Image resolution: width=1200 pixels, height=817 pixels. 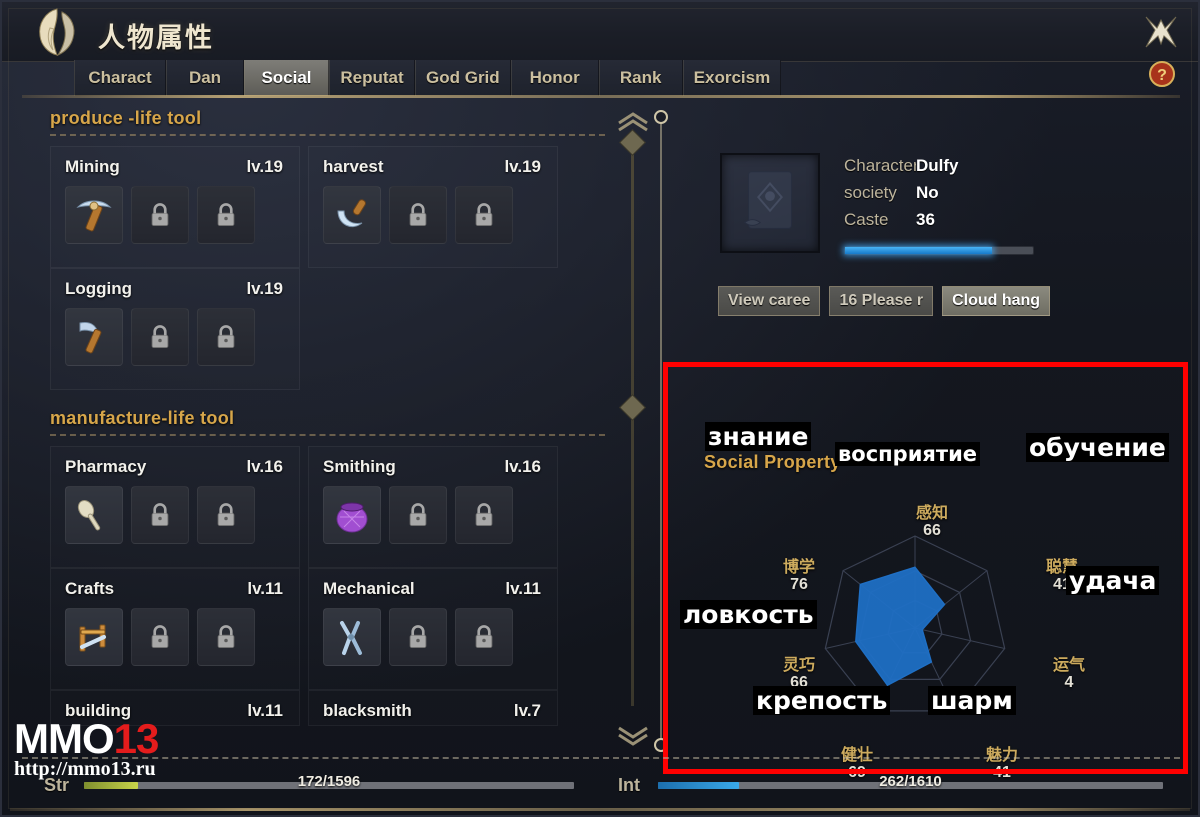 What do you see at coordinates (433, 329) in the screenshot?
I see `grid-spacer` at bounding box center [433, 329].